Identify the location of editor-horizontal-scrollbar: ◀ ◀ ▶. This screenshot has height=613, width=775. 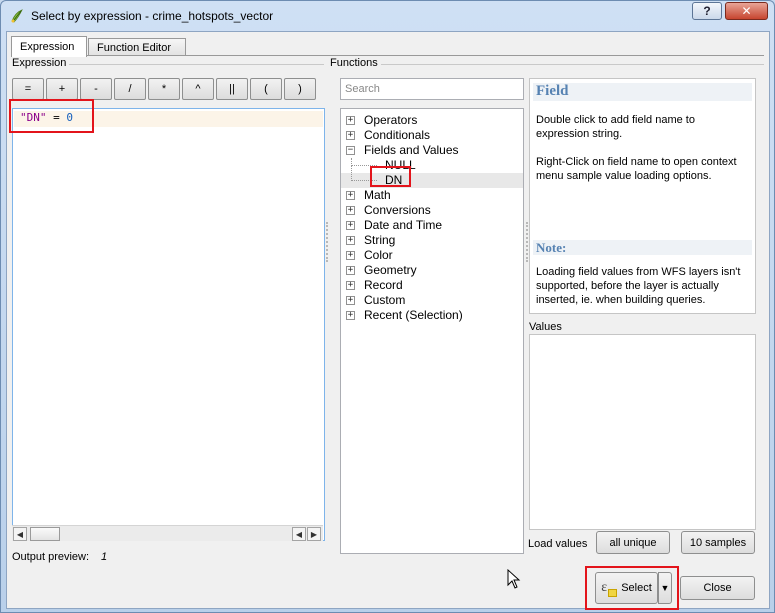
(167, 533).